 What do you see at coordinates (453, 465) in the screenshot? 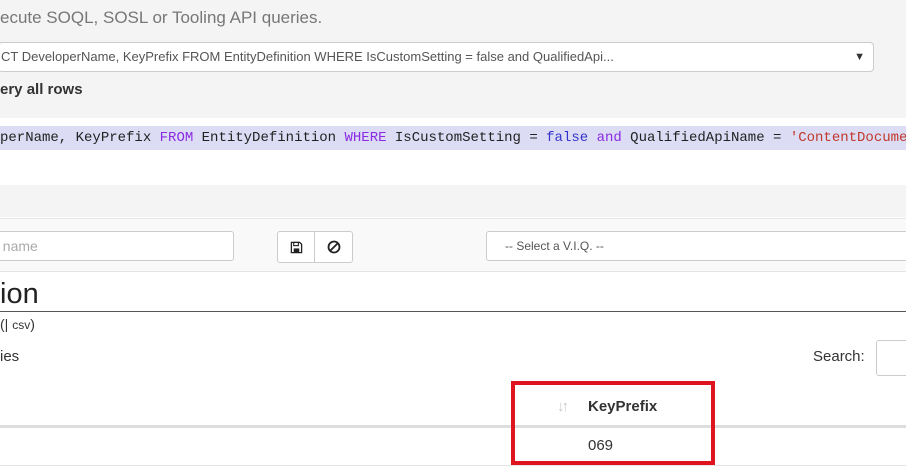
I see `table-row-border` at bounding box center [453, 465].